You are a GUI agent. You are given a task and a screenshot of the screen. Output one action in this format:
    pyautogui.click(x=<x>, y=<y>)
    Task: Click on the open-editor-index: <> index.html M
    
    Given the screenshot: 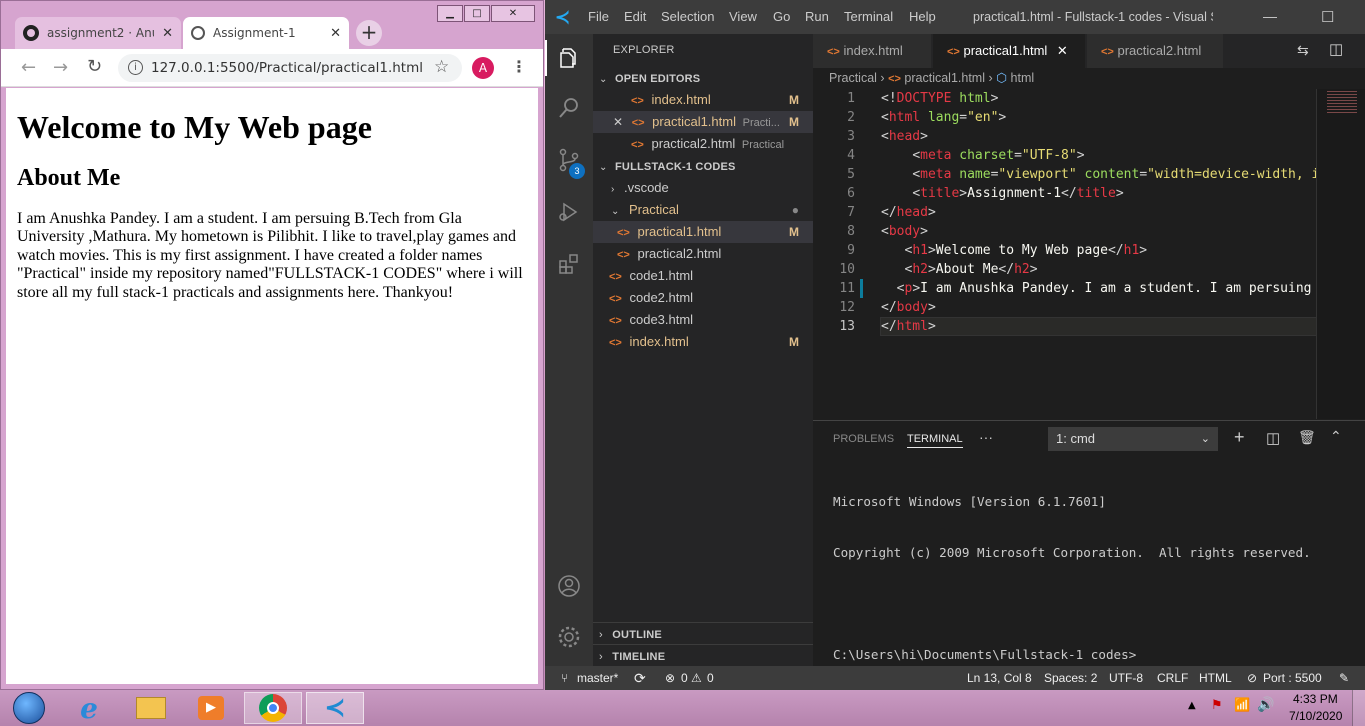 What is the action you would take?
    pyautogui.click(x=703, y=100)
    